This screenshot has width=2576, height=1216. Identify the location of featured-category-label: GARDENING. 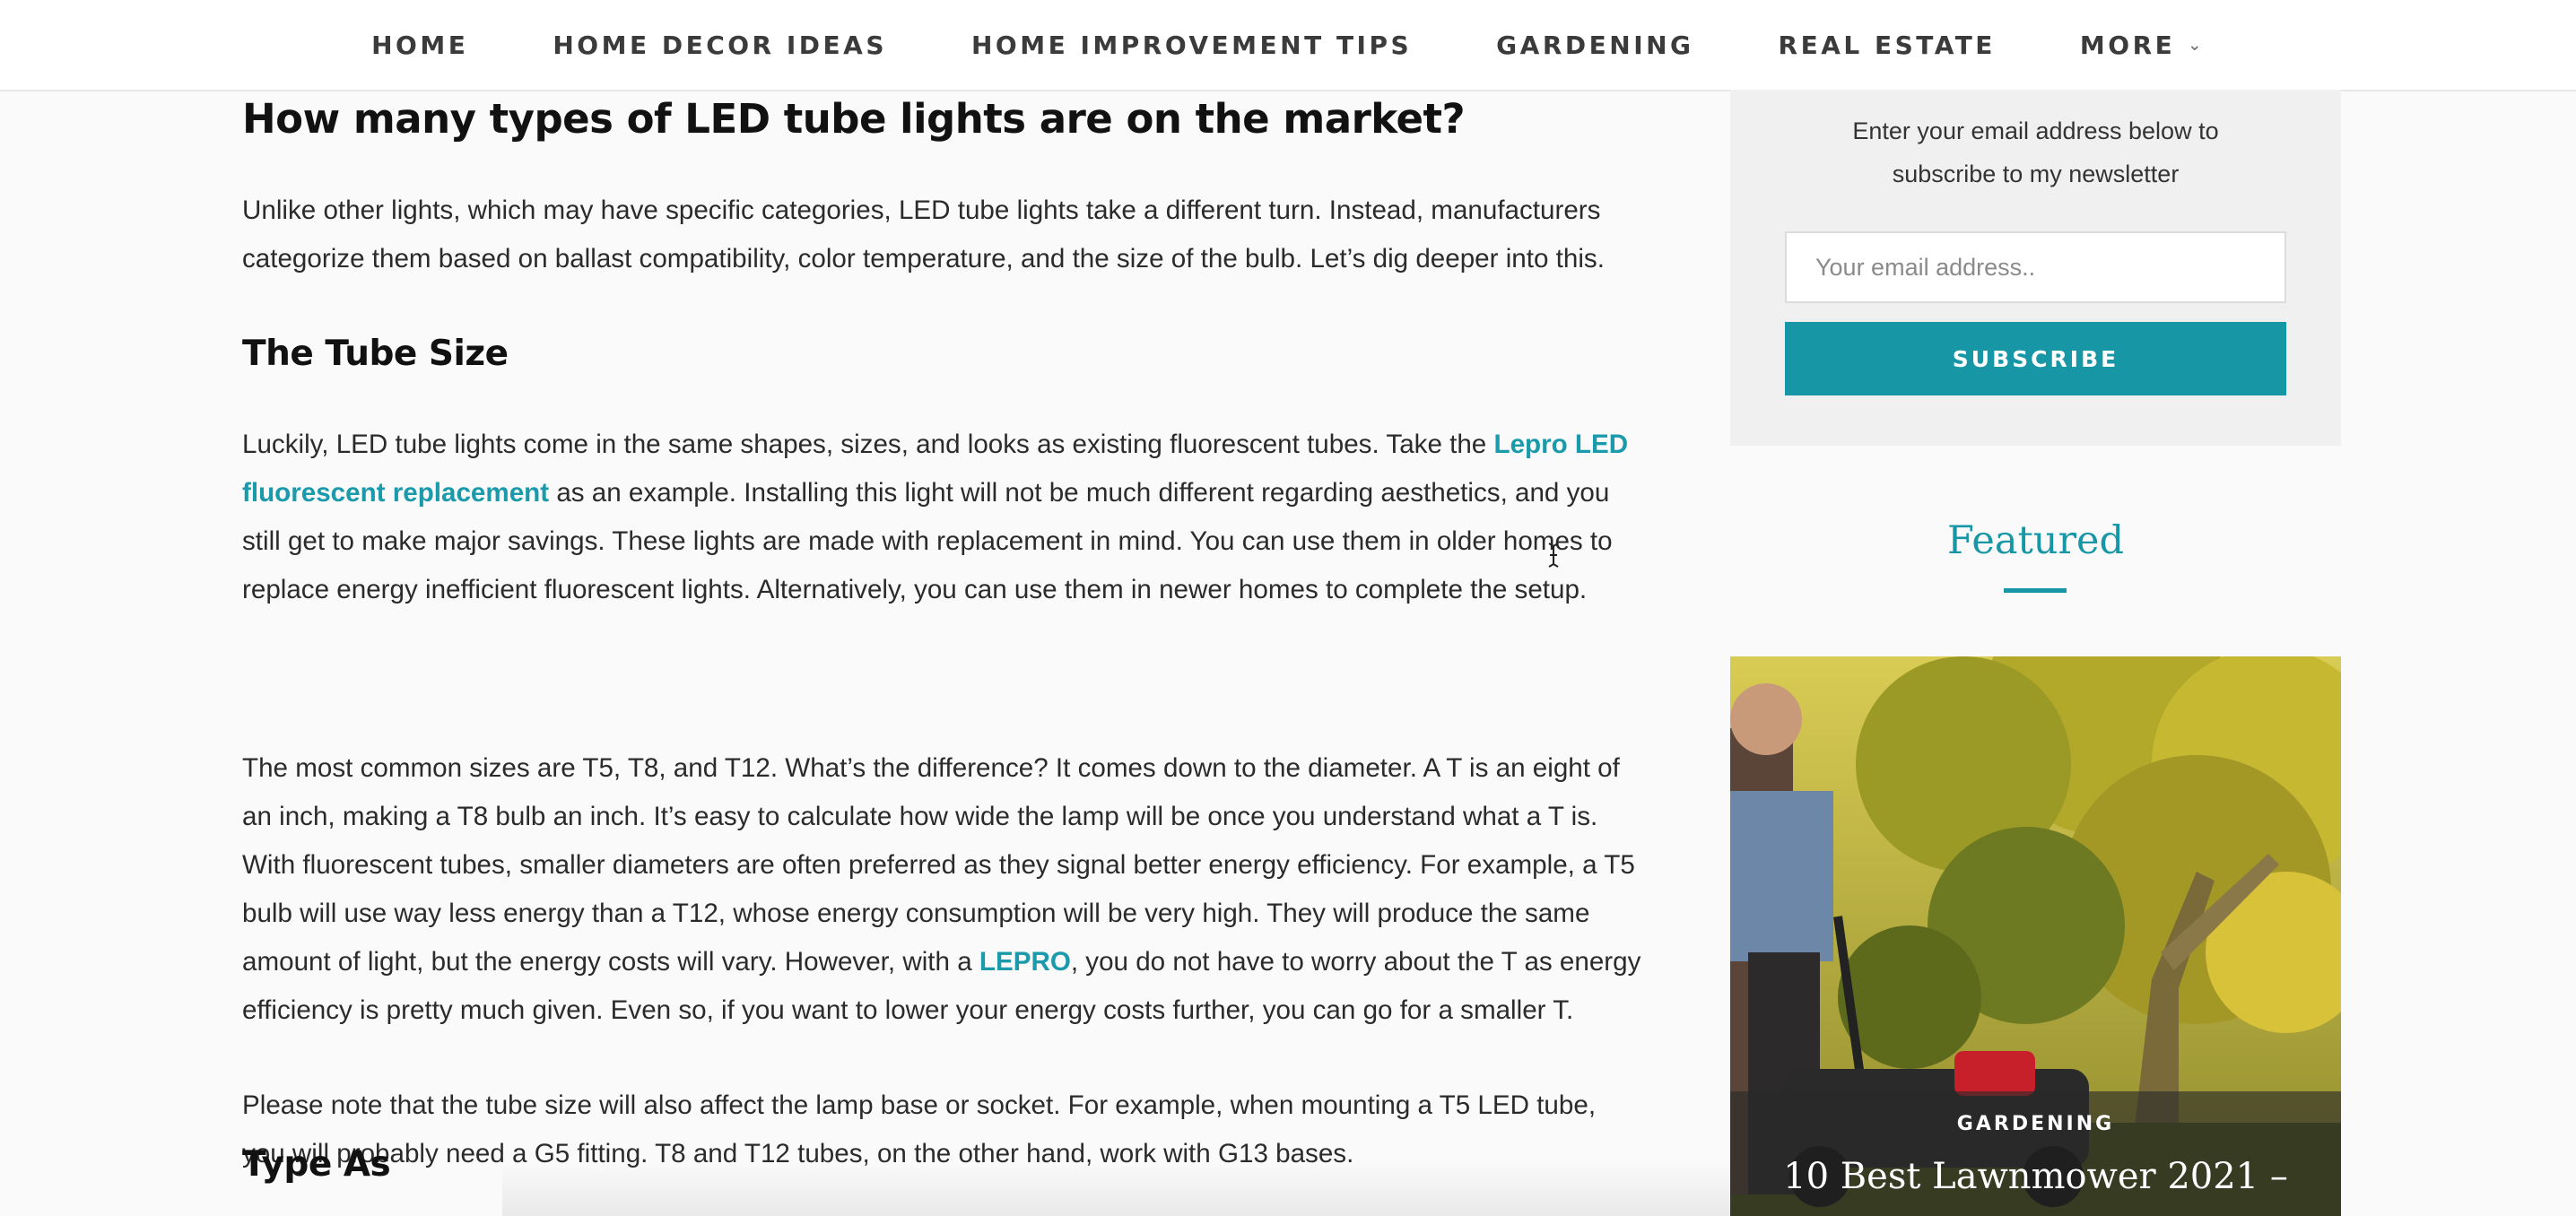
(2035, 1124).